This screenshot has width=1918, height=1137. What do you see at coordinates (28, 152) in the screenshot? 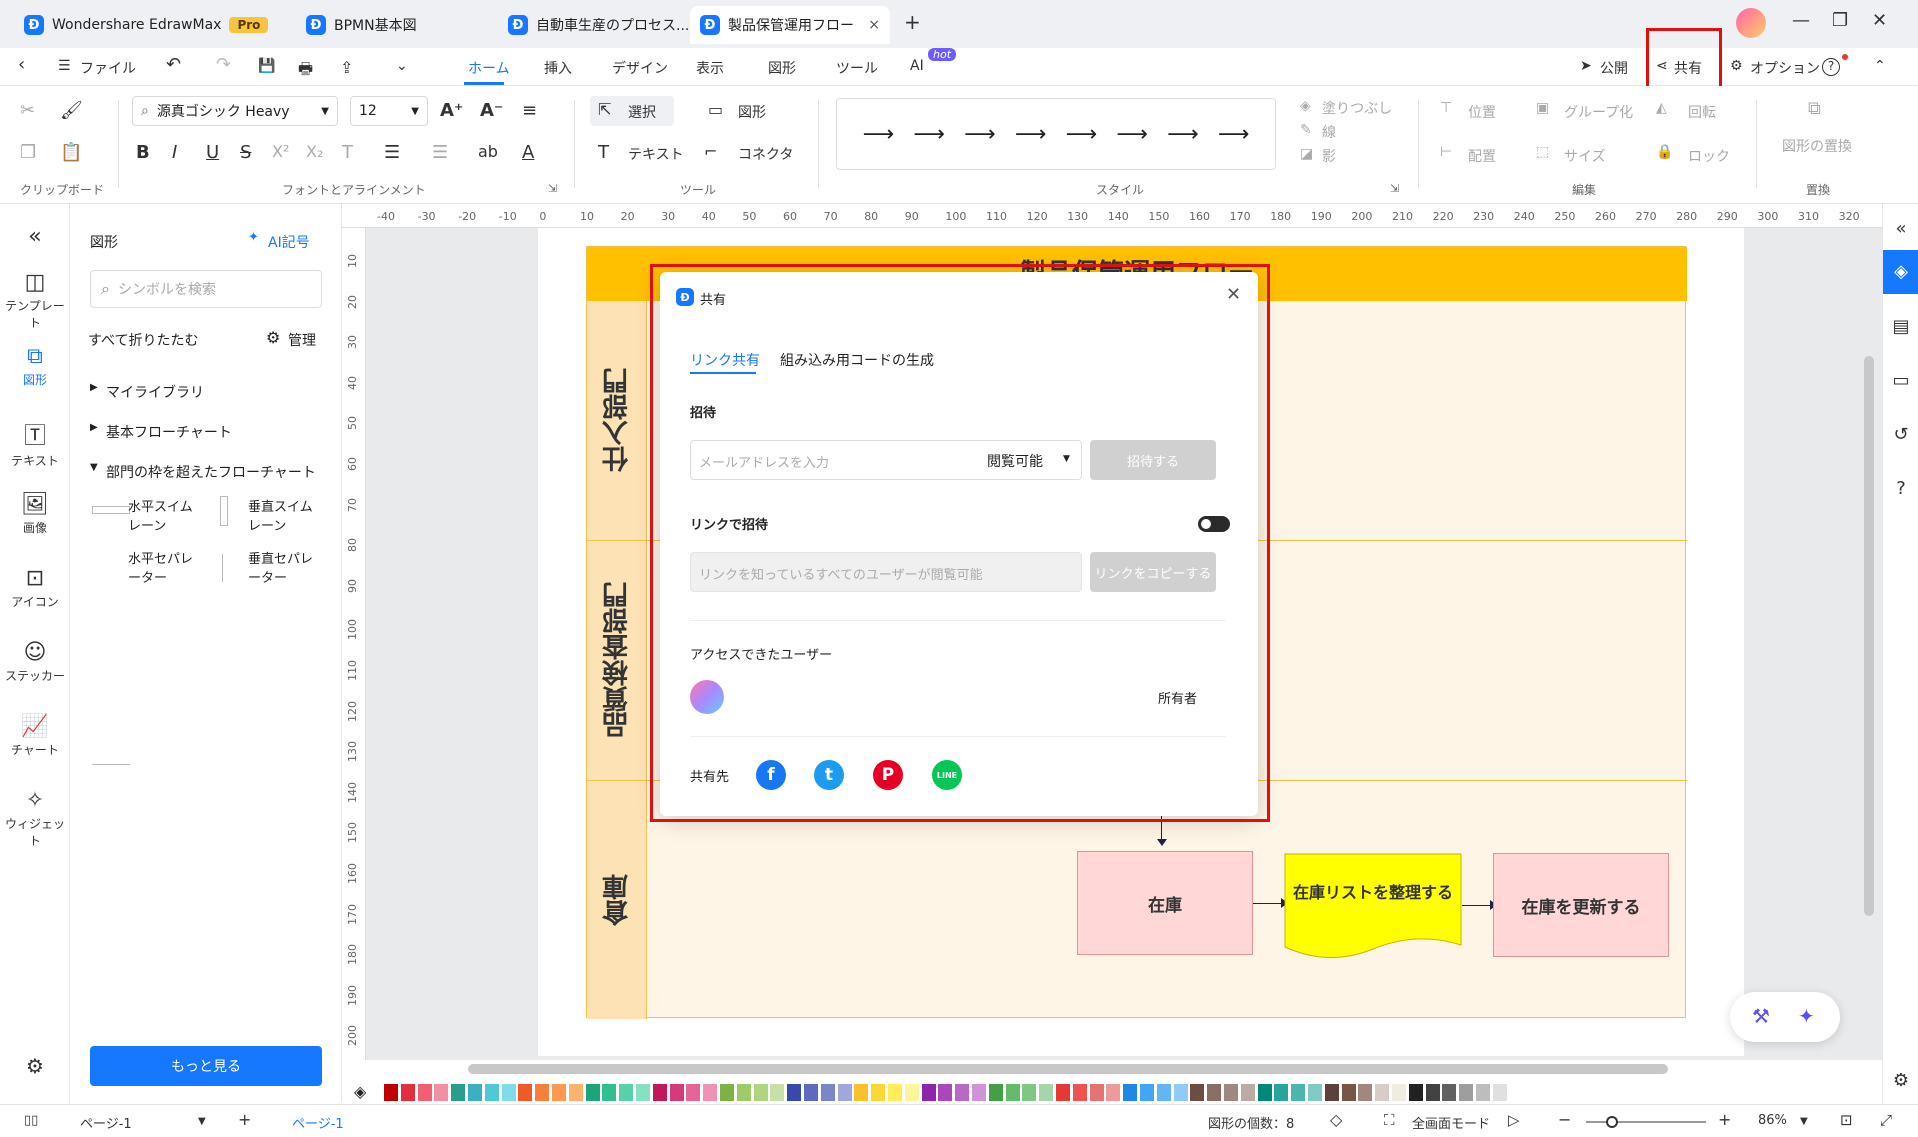
I see `copy-icon: ❐` at bounding box center [28, 152].